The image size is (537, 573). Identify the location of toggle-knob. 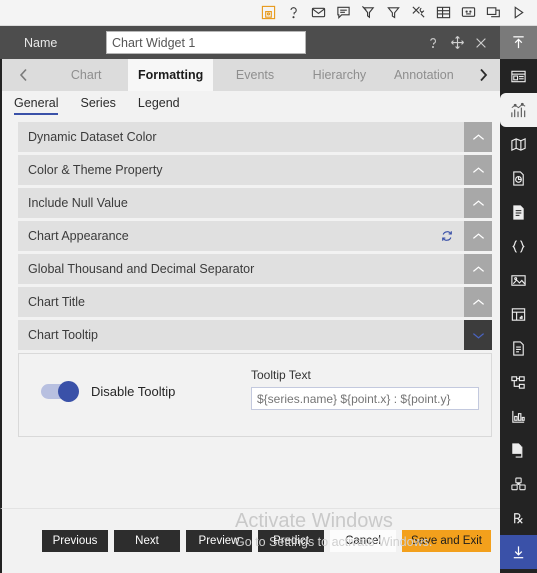
(68, 391).